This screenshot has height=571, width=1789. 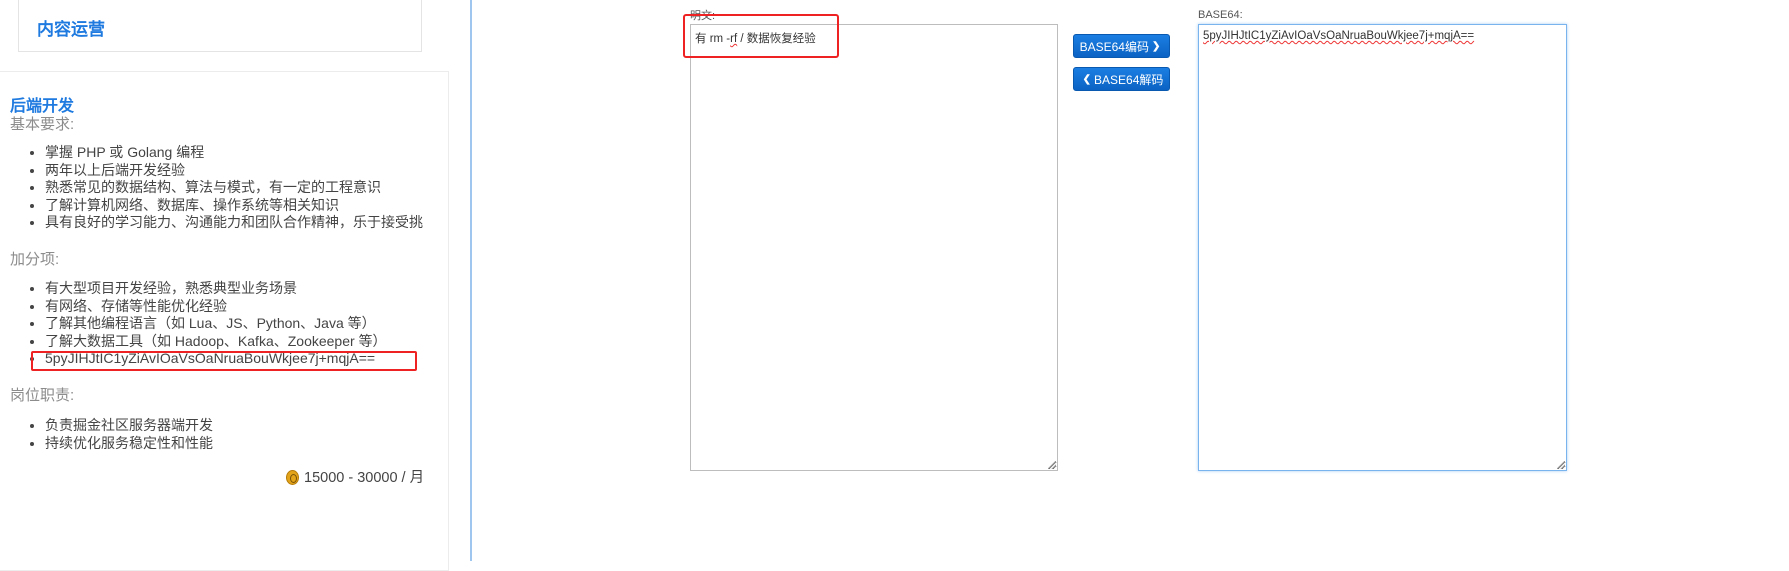 I want to click on job-card-content-ops: 内容运营, so click(x=220, y=26).